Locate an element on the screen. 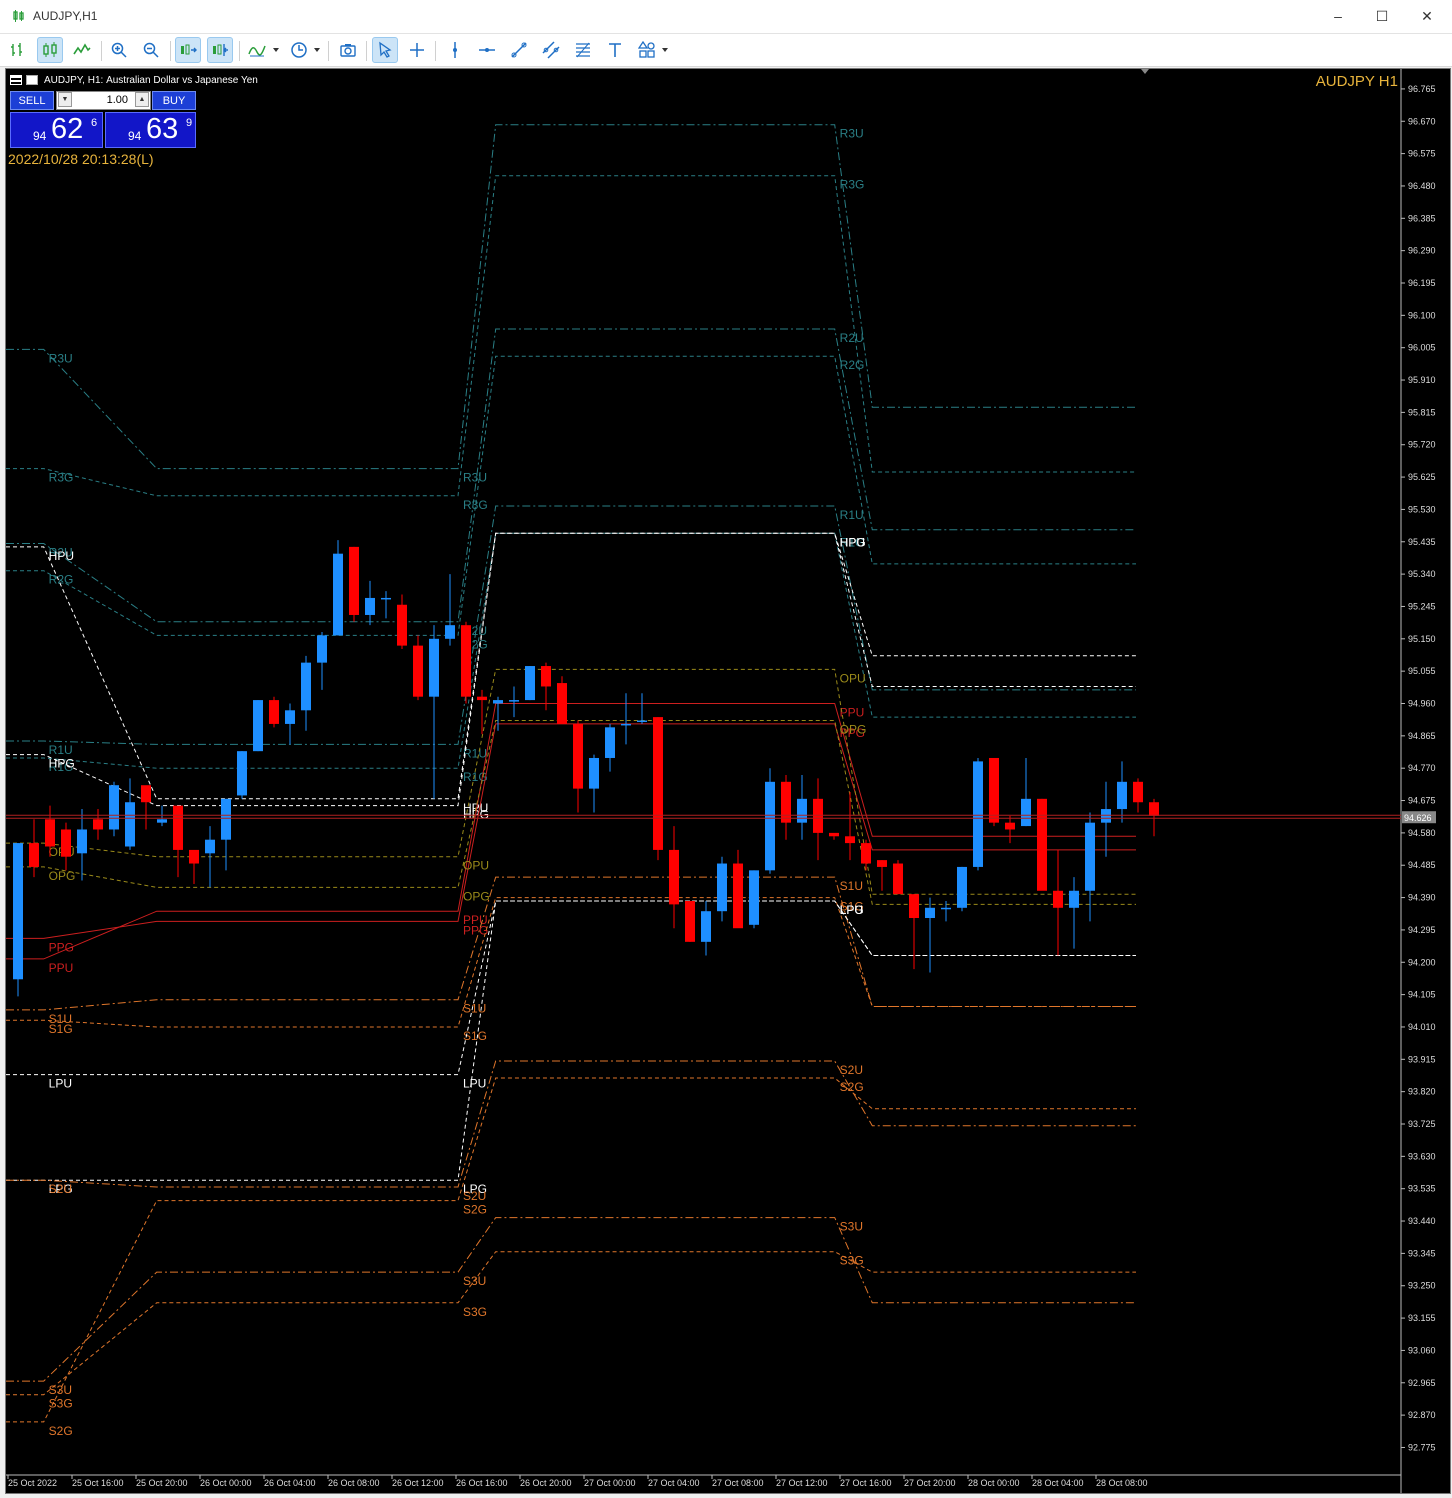  timeframes-button is located at coordinates (299, 50).